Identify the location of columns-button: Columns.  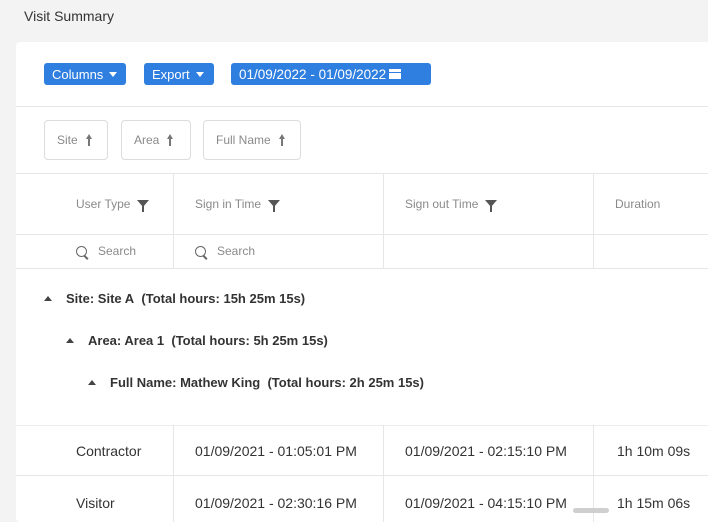
(85, 74).